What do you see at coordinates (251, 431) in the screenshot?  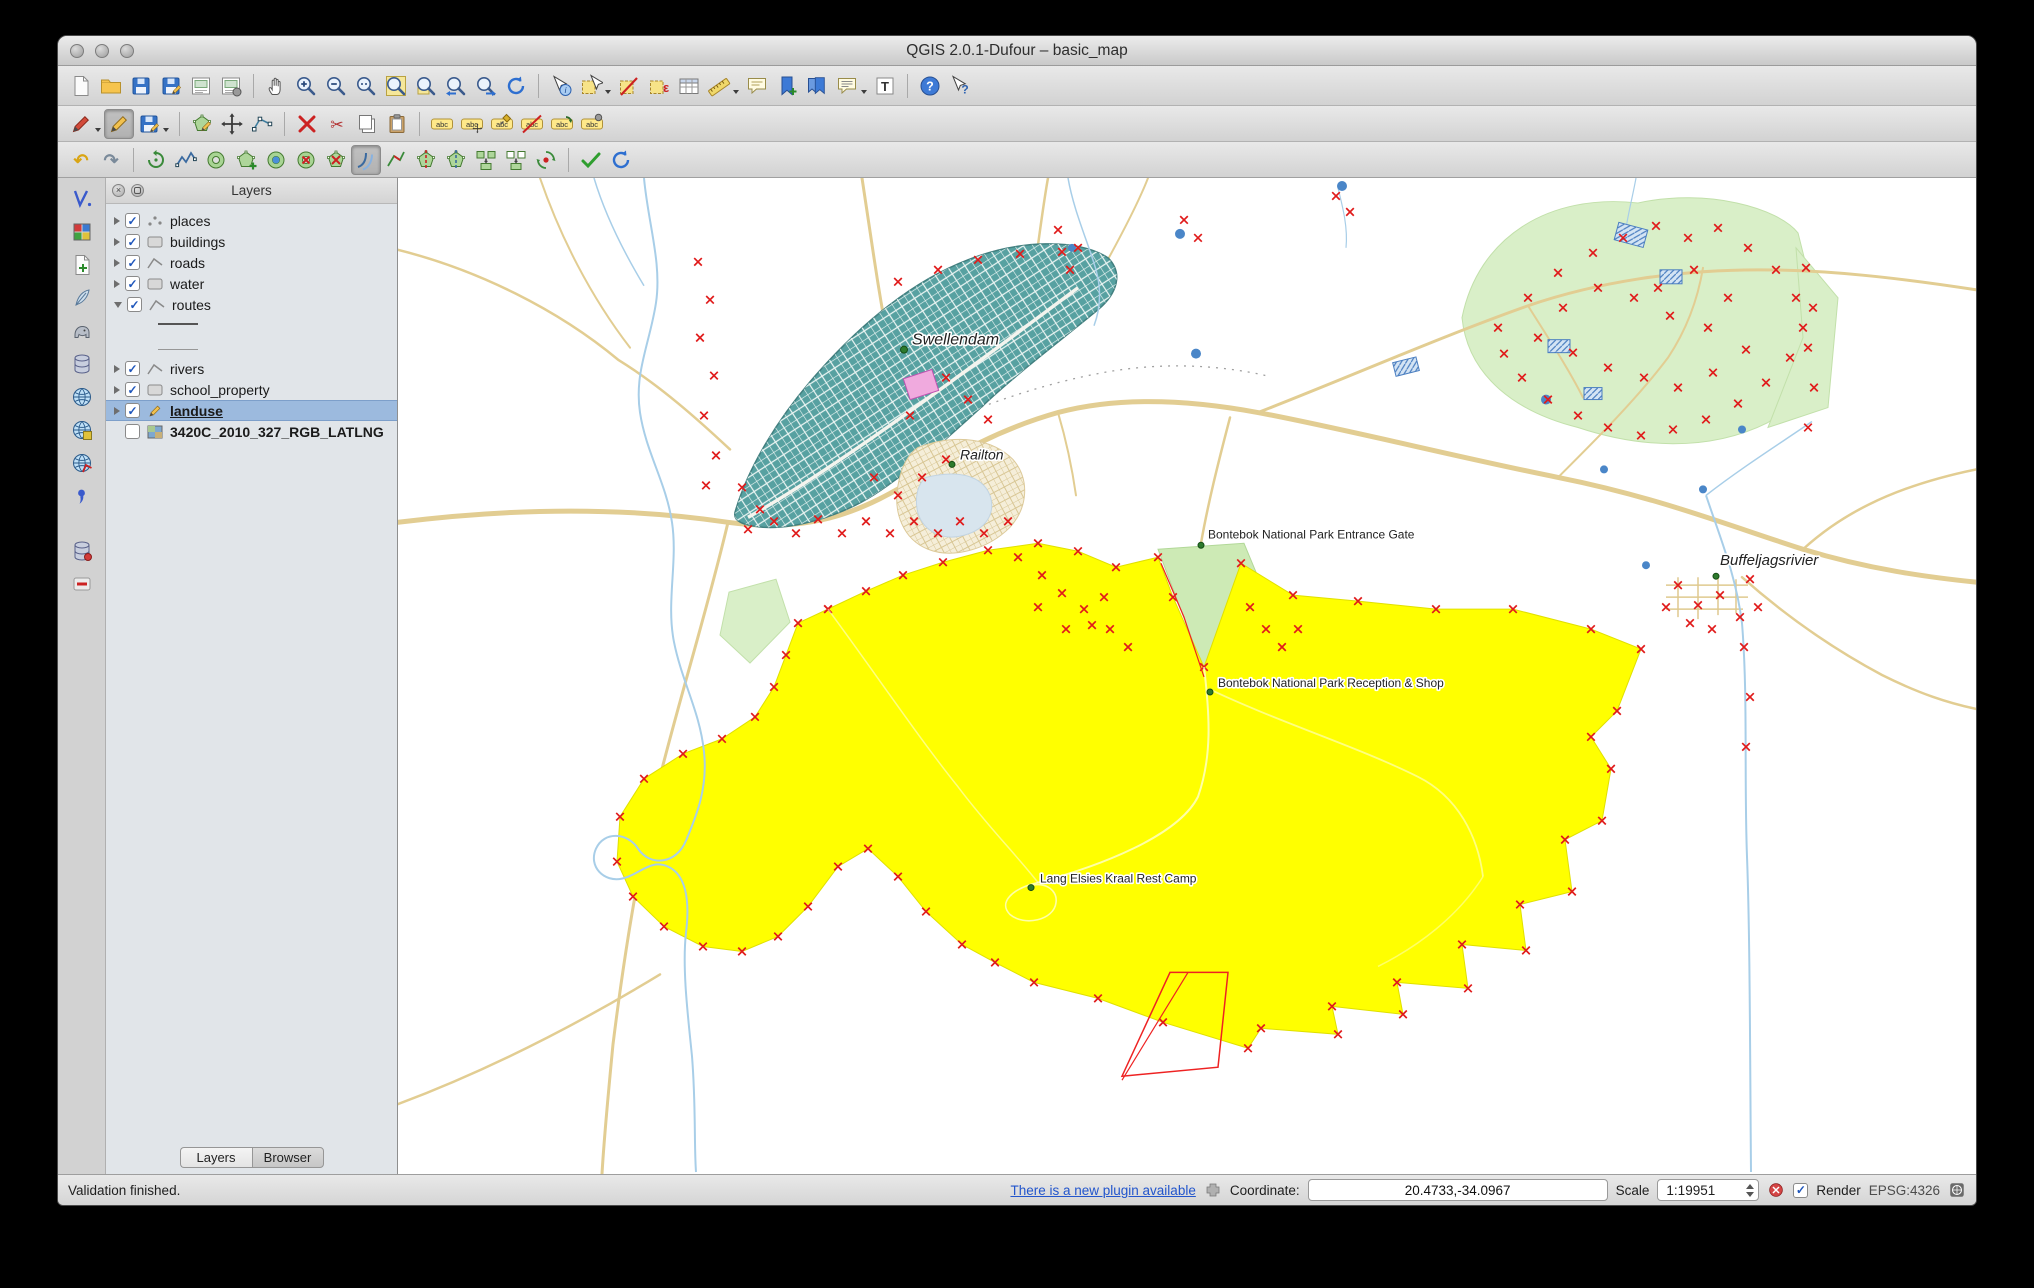 I see `layer-item-raster: 3420C_2010_327_RGB_LATLNG` at bounding box center [251, 431].